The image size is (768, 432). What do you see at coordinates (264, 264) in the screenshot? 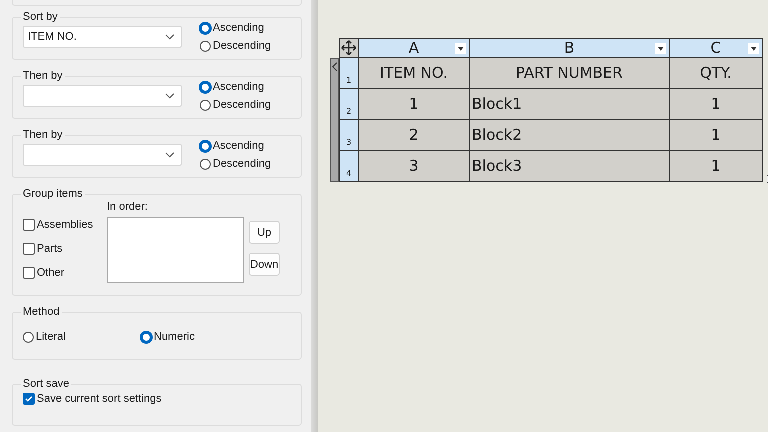
I see `move-button: Down` at bounding box center [264, 264].